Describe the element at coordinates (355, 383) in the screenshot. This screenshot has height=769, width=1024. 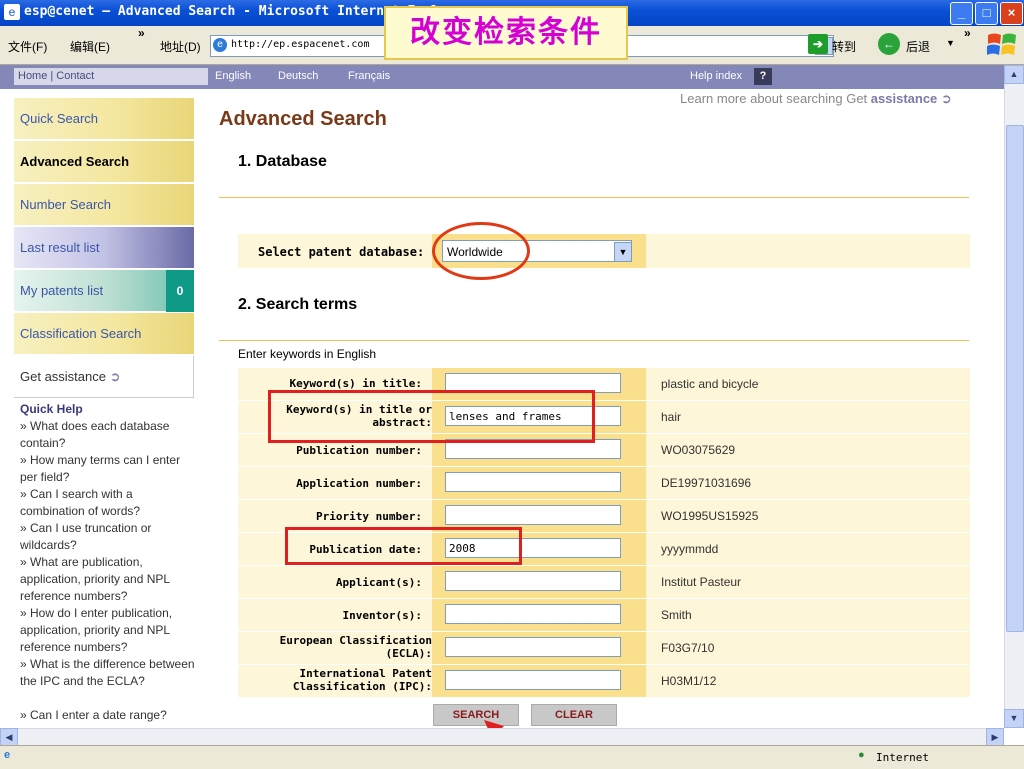
I see `field-label: Keyword(s) in title:` at that location.